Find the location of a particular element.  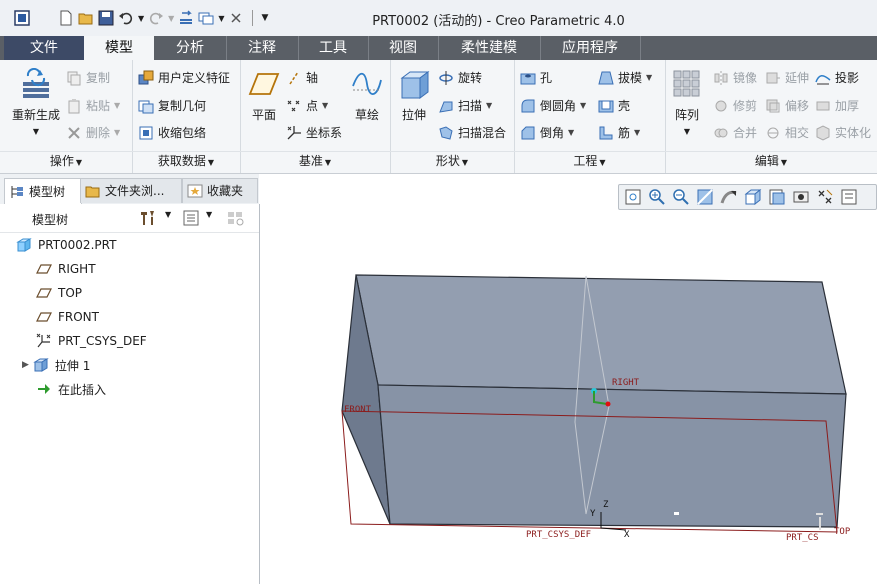

tree-item-part: PRT0002.PRT is located at coordinates (66, 245).